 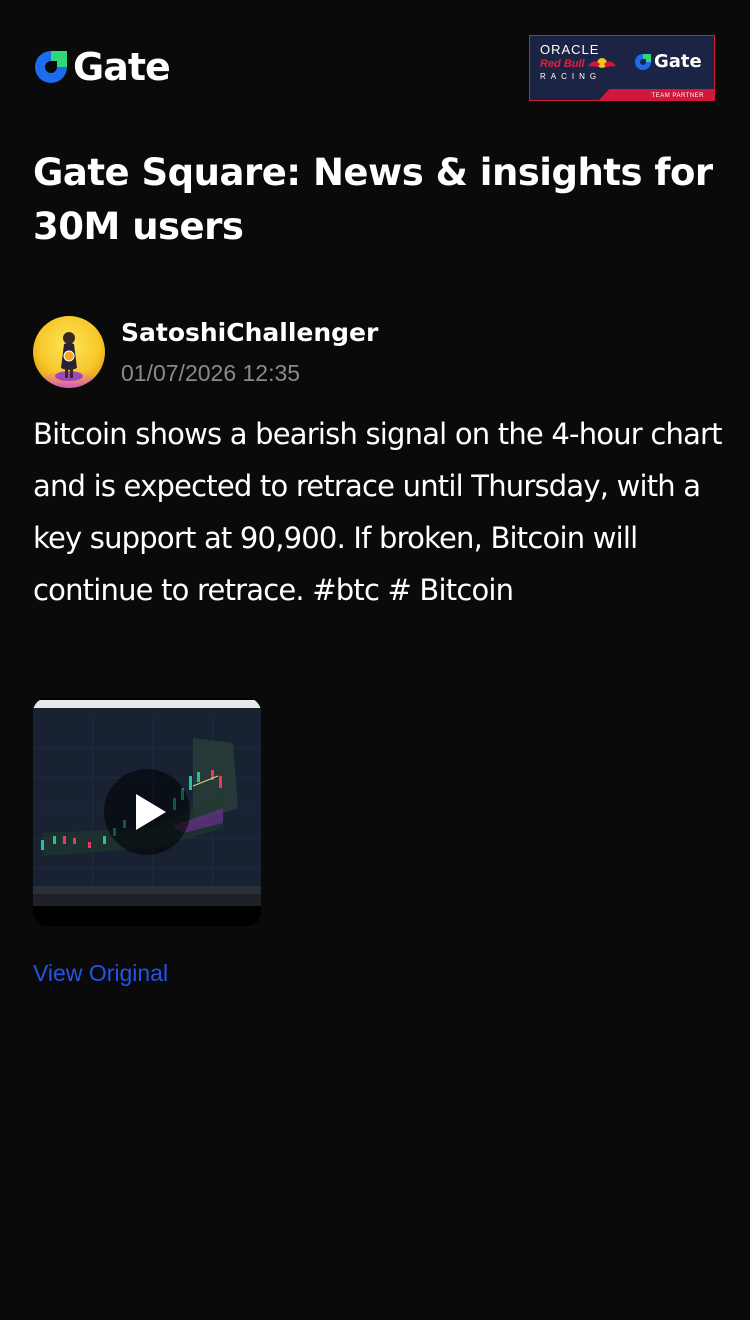 What do you see at coordinates (249, 332) in the screenshot?
I see `author-name: SatoshiChallenger` at bounding box center [249, 332].